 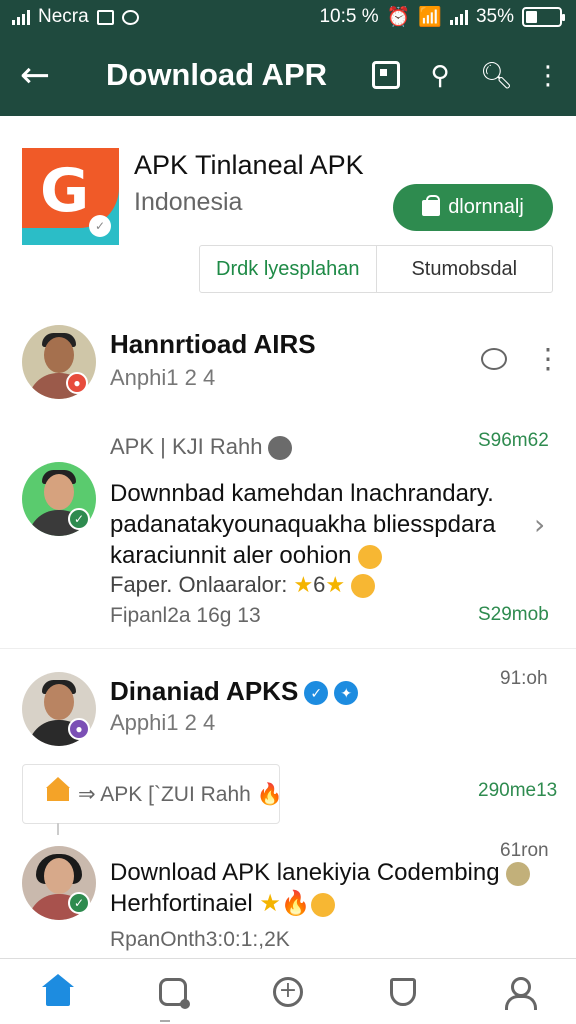 What do you see at coordinates (213, 344) in the screenshot?
I see `post-author-name: Hannrtioad AIRS` at bounding box center [213, 344].